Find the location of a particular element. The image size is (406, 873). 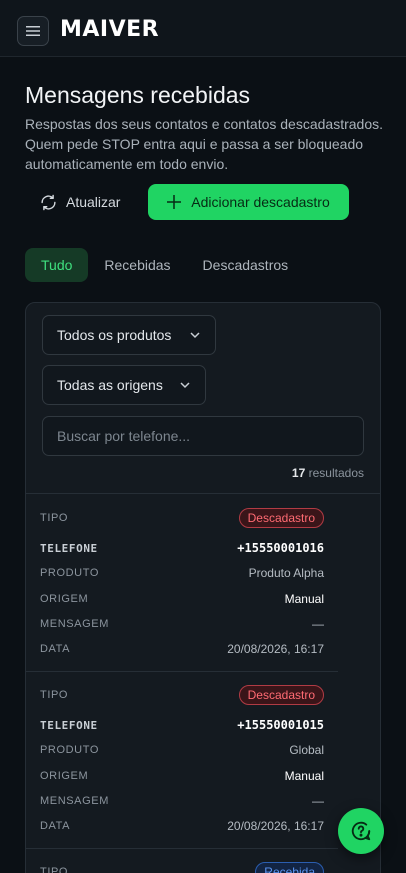

results-label: resultados is located at coordinates (336, 473).